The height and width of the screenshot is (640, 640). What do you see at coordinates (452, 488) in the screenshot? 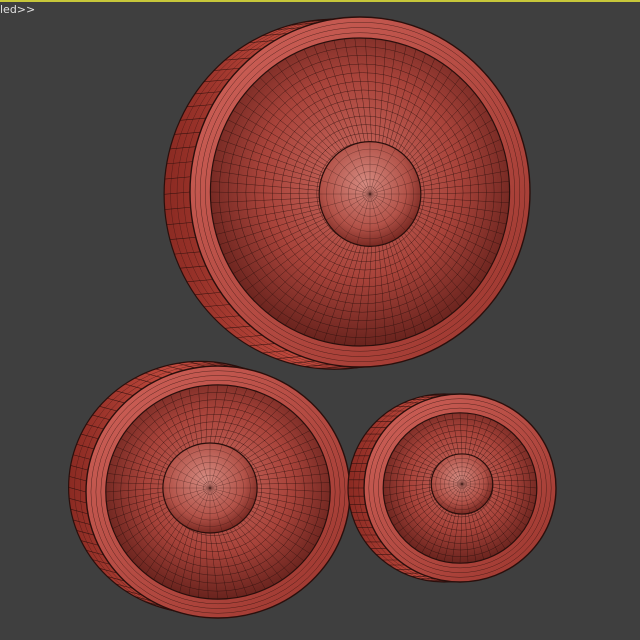
I see `small-bowl-mesh` at bounding box center [452, 488].